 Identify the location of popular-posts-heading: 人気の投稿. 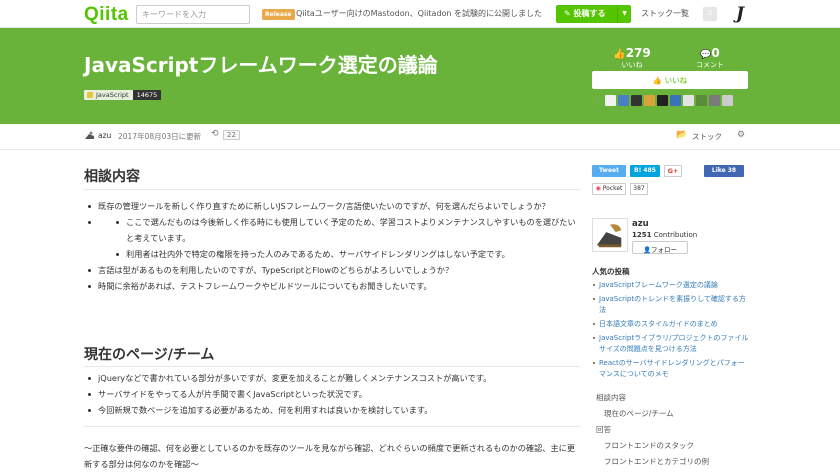
(611, 271).